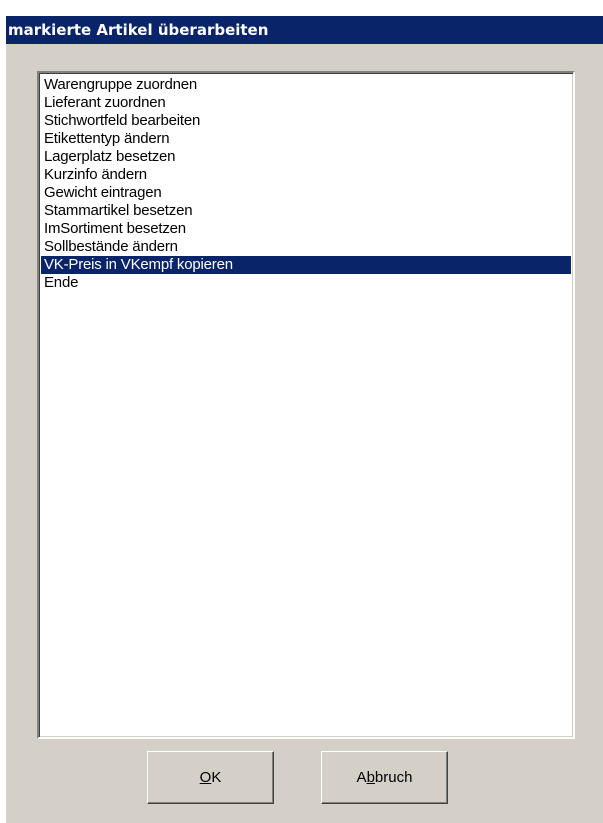  What do you see at coordinates (306, 121) in the screenshot?
I see `list-item: Stichwortfeld bearbeiten` at bounding box center [306, 121].